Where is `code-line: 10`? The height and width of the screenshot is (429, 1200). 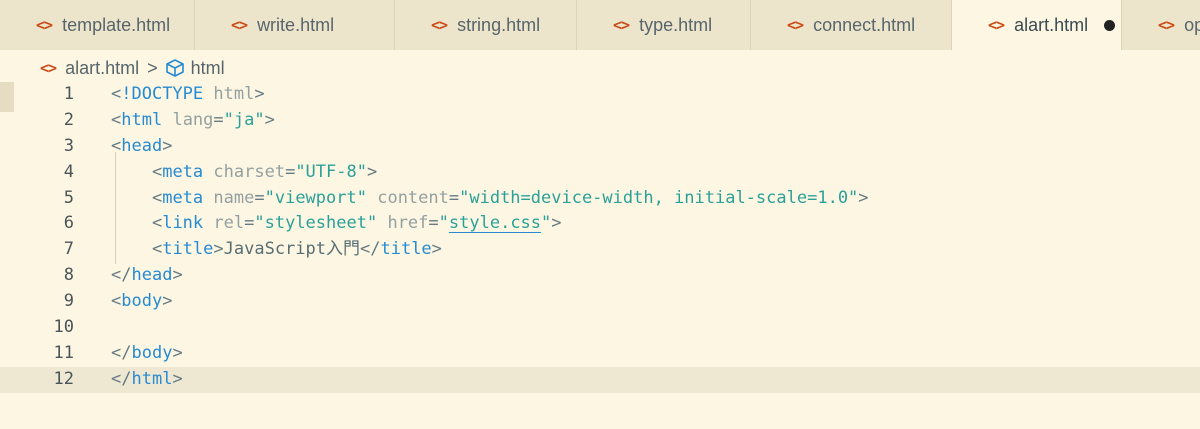
code-line: 10 is located at coordinates (600, 328).